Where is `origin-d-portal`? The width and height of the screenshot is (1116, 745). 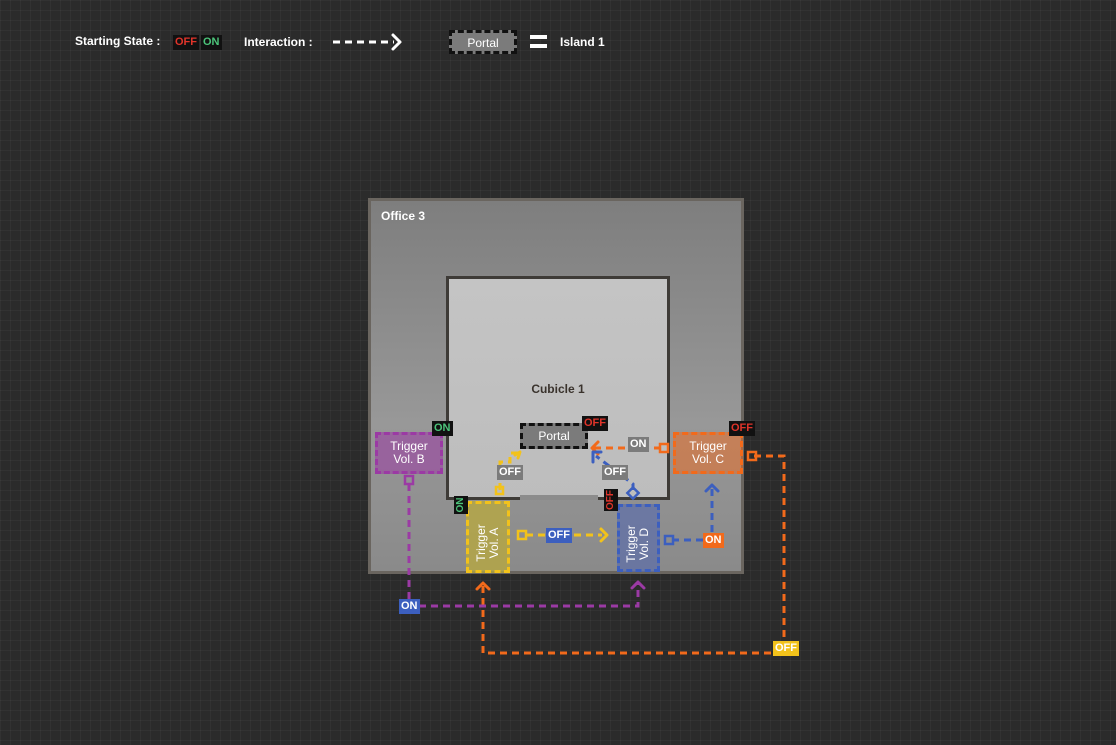 origin-d-portal is located at coordinates (633, 493).